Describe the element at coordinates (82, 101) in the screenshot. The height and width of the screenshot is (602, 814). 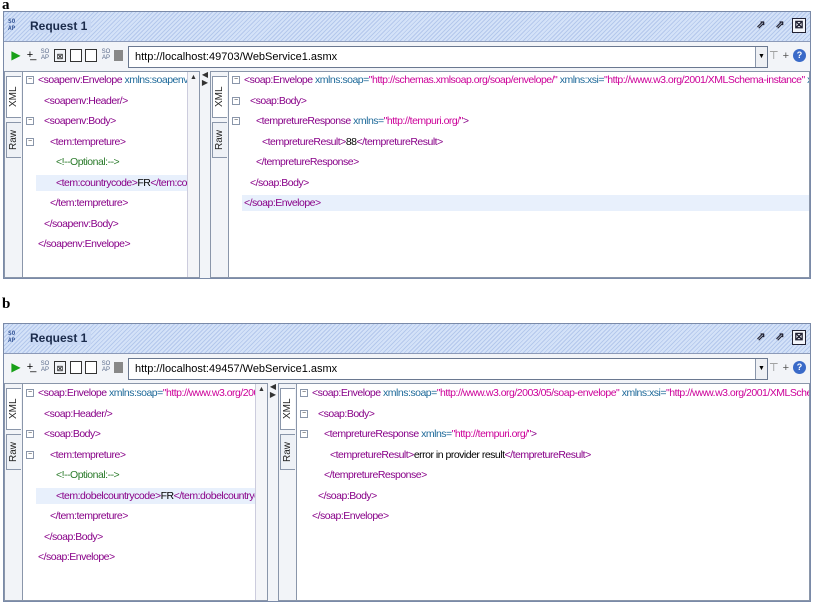
I see `code-line: <soapenv:Header/>` at that location.